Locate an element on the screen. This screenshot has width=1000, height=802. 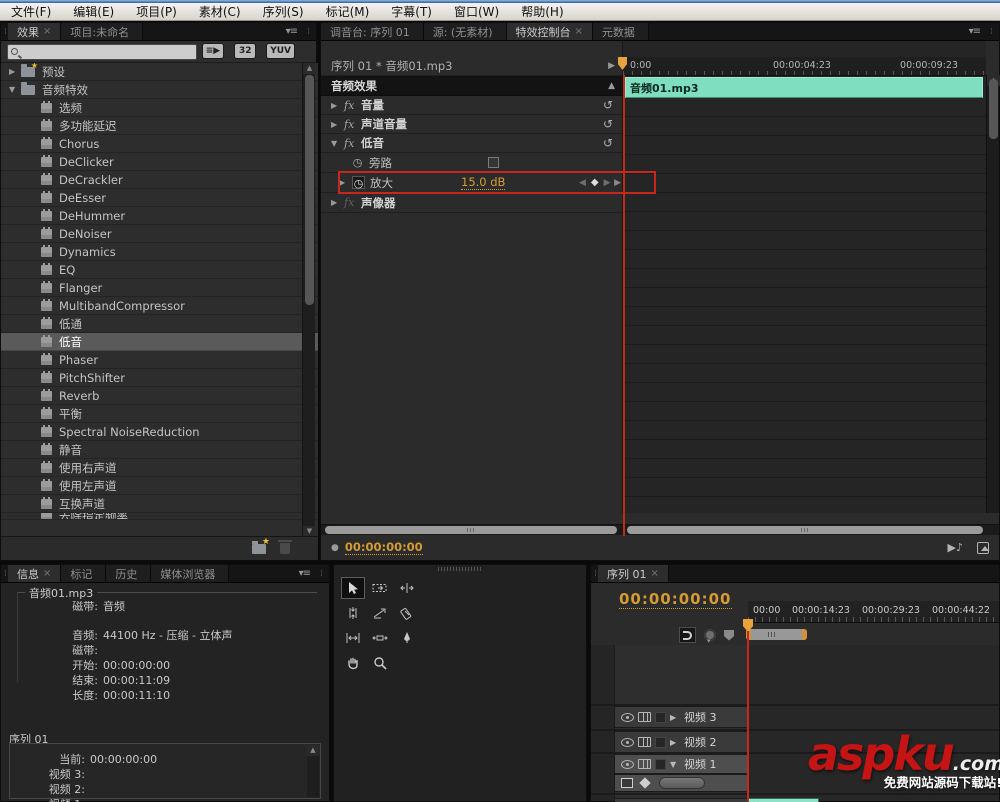
effect-row-bass: ▼ fx 低音 ↺ is located at coordinates (472, 143).